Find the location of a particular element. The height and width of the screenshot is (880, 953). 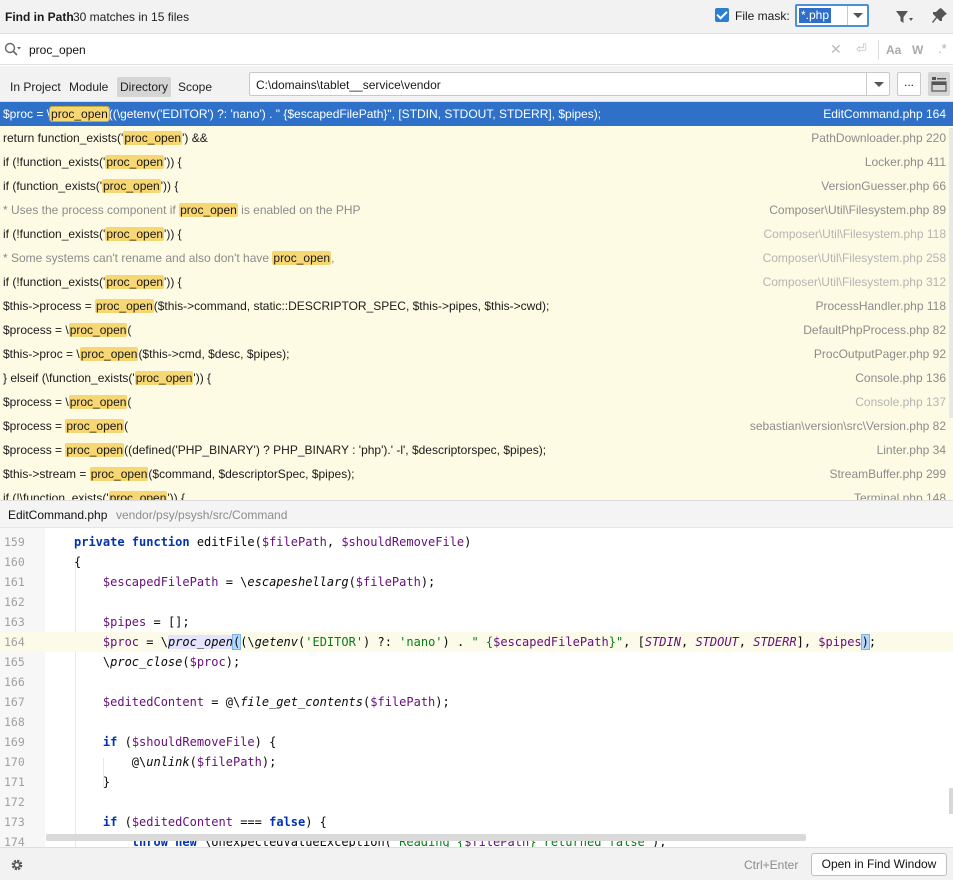

file-mask-checkbox is located at coordinates (722, 15).